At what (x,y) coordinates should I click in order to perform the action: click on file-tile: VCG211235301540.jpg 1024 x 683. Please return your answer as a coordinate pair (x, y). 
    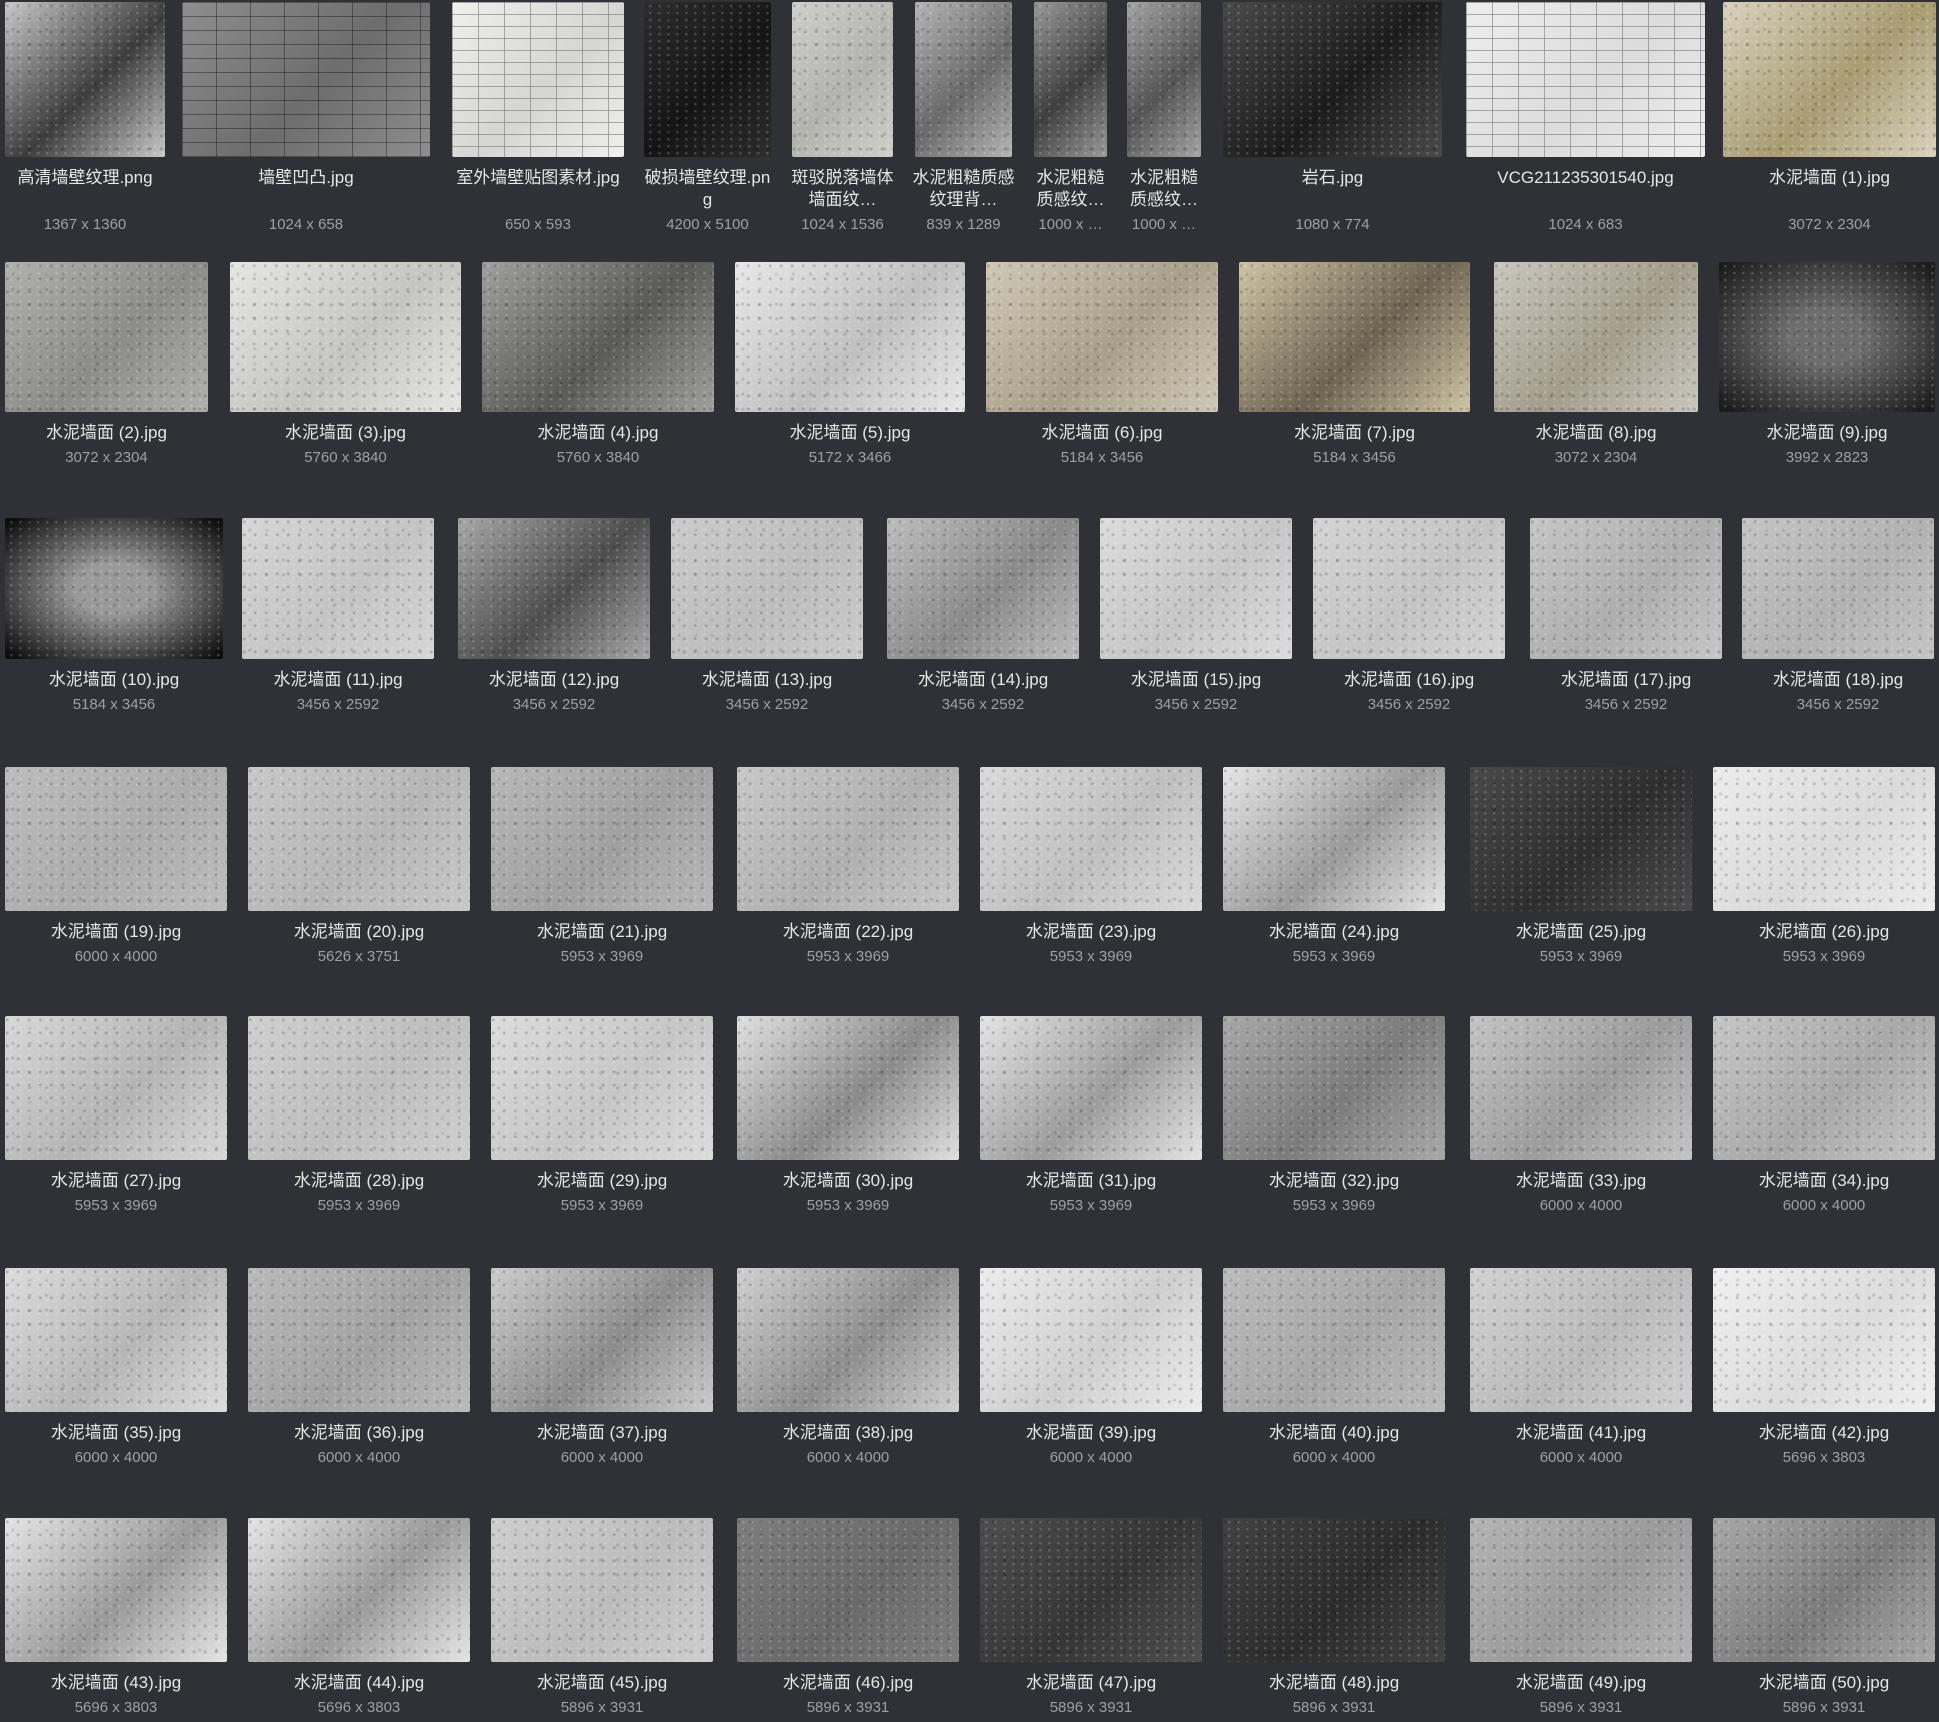
    Looking at the image, I should click on (1585, 117).